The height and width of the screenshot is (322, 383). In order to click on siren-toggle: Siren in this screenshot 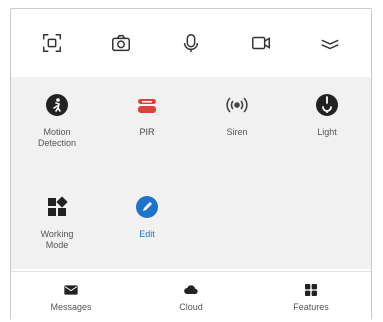, I will do `click(237, 115)`.